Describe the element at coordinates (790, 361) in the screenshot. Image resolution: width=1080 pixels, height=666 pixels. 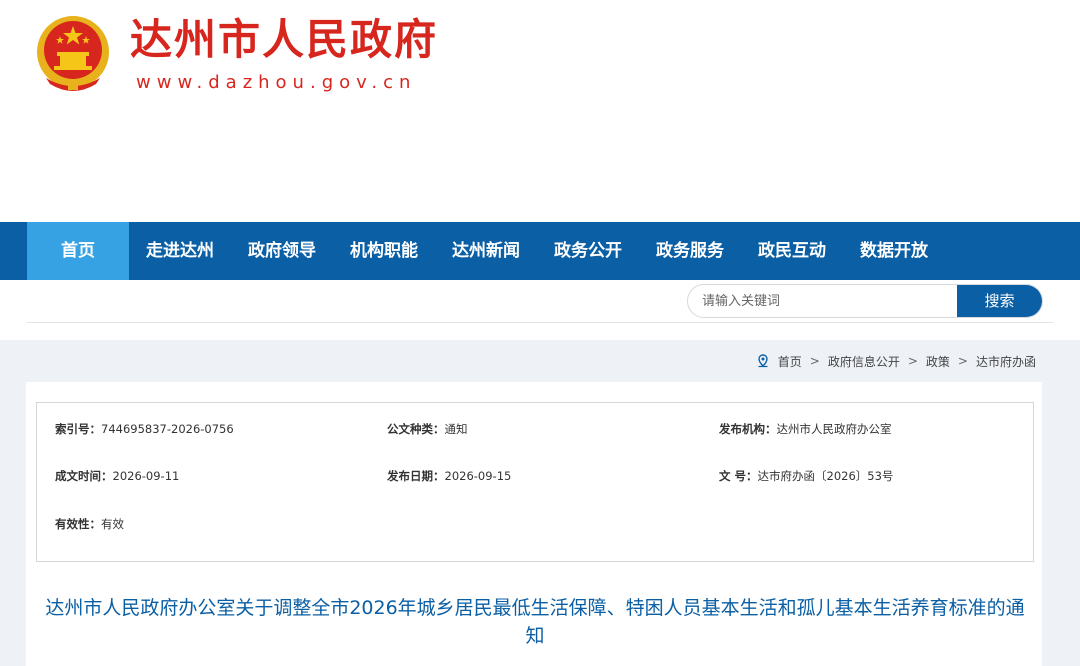
I see `breadcrumb-item-home: 首页` at that location.